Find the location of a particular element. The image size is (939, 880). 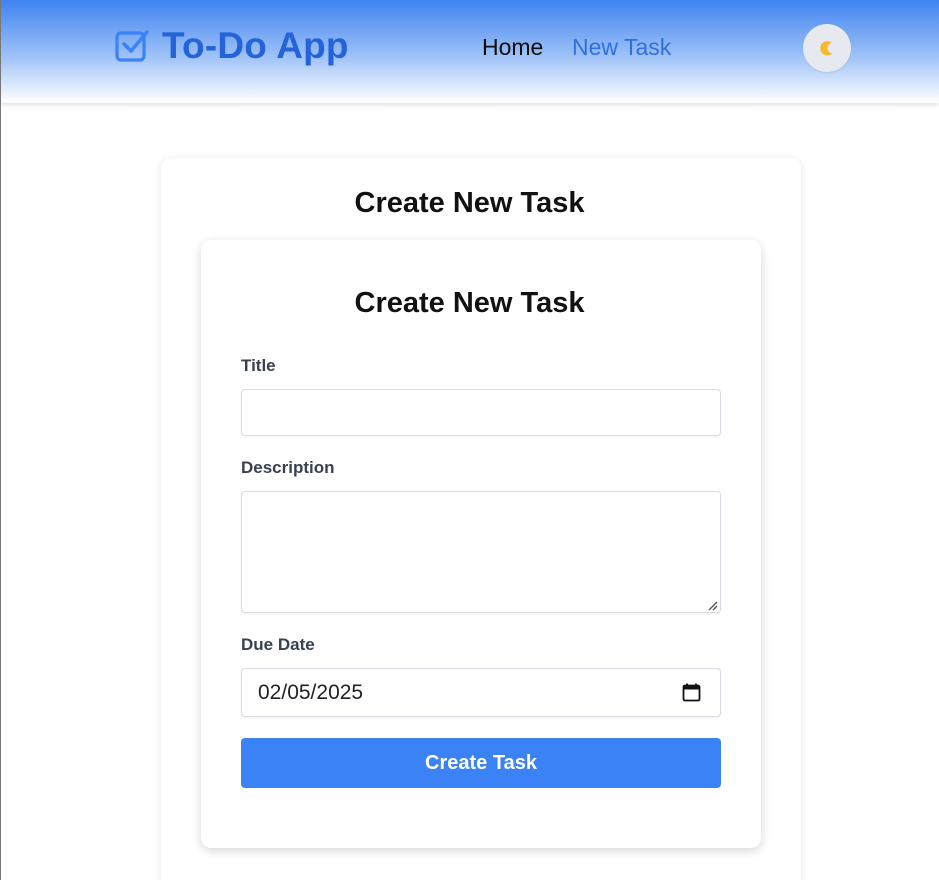

title-label: Title is located at coordinates (258, 365).